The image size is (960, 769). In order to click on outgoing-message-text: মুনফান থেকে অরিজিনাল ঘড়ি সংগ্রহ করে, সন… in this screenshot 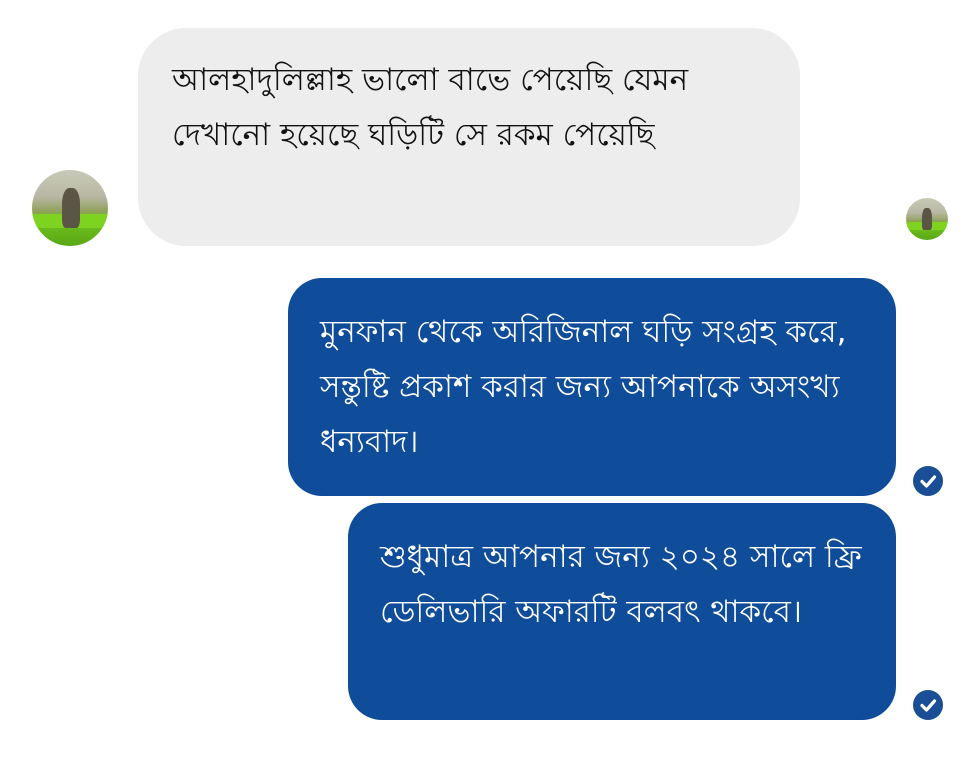, I will do `click(583, 387)`.